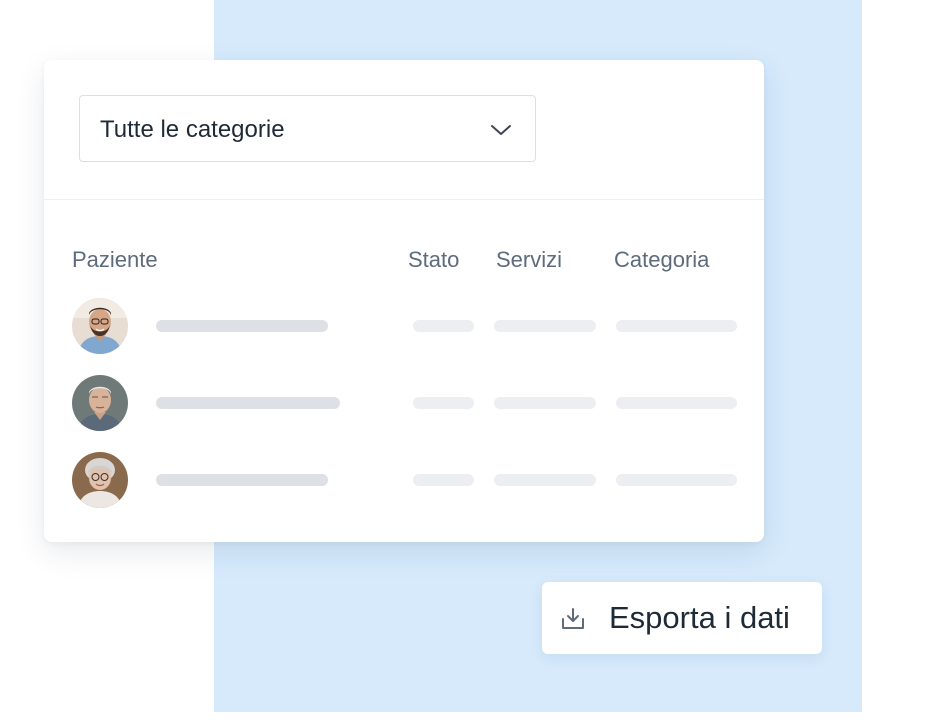  What do you see at coordinates (662, 259) in the screenshot?
I see `column-header-category: Categoria` at bounding box center [662, 259].